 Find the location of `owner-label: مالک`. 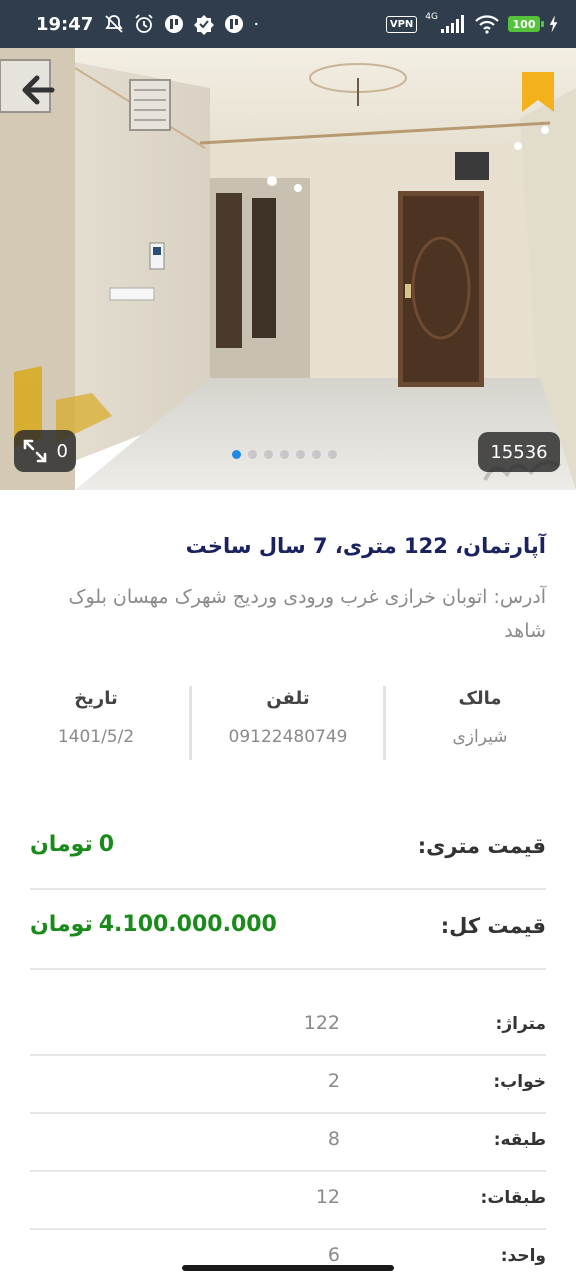

owner-label: مالک is located at coordinates (480, 698).